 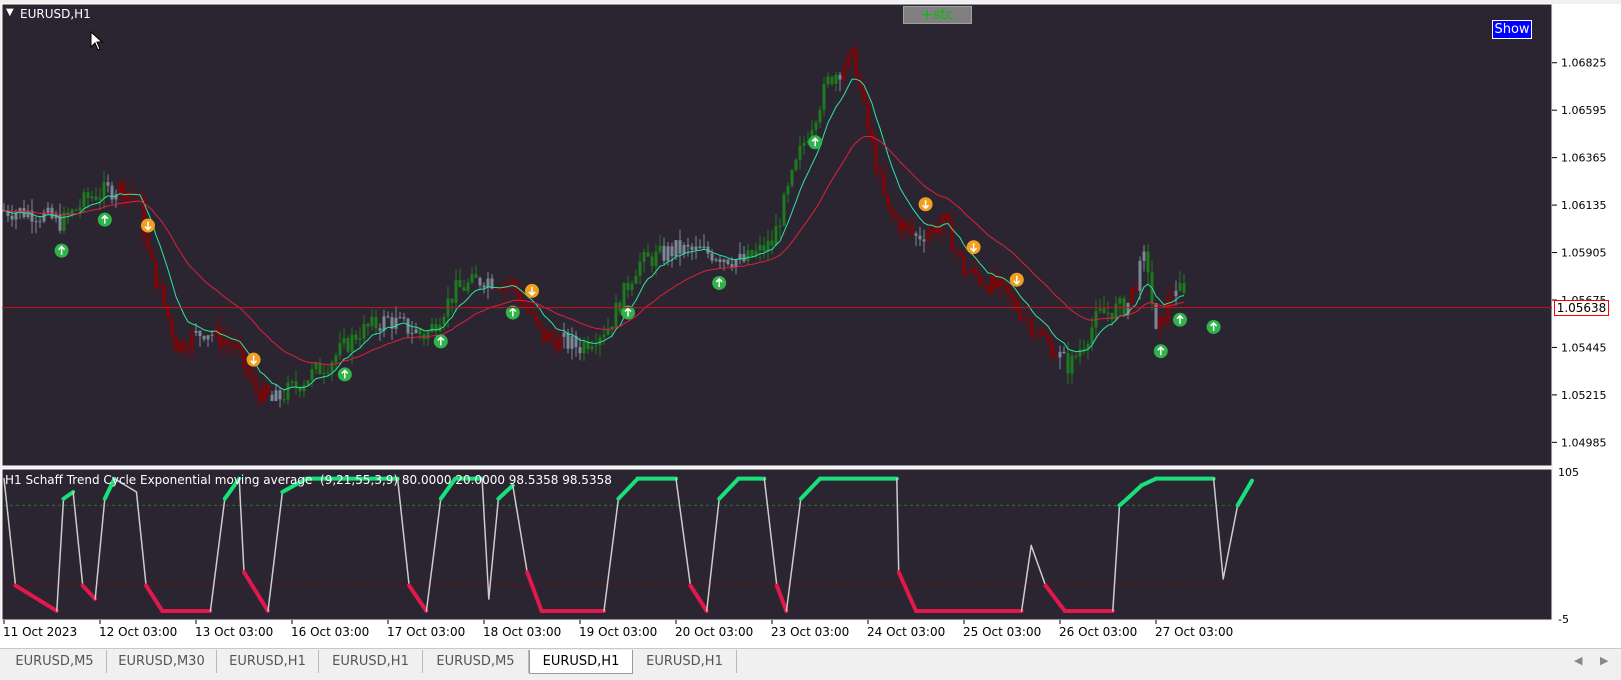 I want to click on price-tick-label: 1.06365, so click(x=1584, y=158).